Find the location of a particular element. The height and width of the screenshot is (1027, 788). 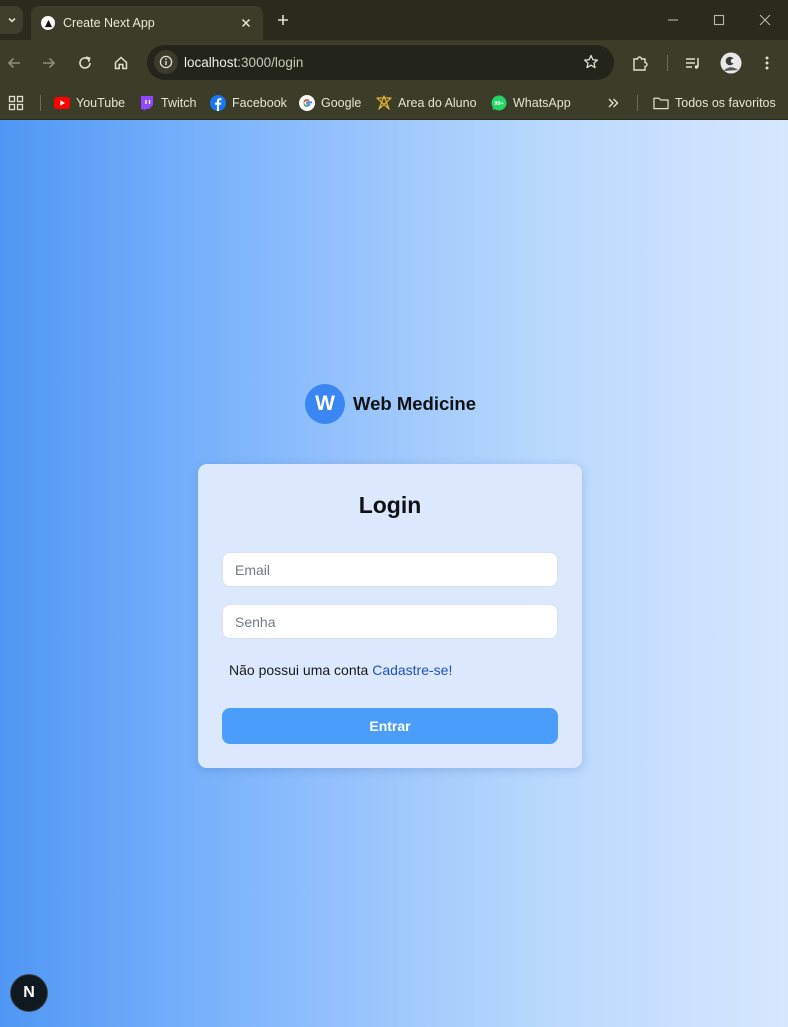

close-window-button is located at coordinates (765, 20).